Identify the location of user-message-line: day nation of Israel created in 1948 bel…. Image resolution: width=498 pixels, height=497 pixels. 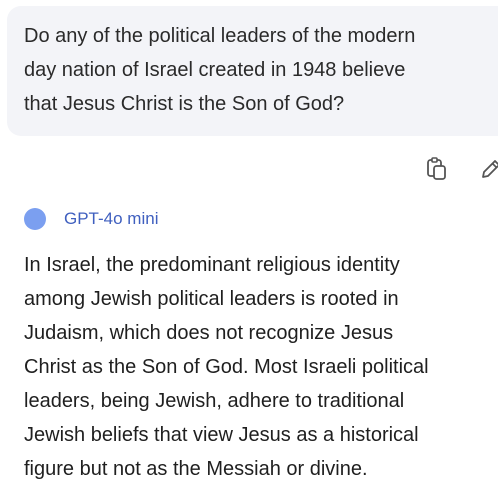
(215, 70).